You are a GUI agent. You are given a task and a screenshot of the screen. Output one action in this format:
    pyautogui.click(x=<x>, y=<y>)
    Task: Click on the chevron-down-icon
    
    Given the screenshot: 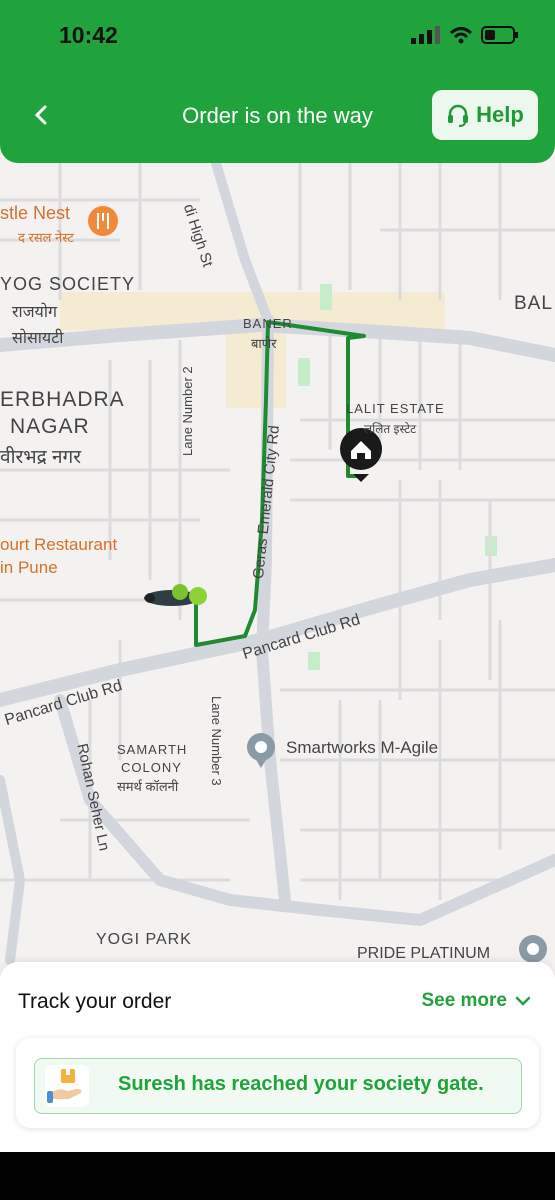 What is the action you would take?
    pyautogui.click(x=523, y=1001)
    